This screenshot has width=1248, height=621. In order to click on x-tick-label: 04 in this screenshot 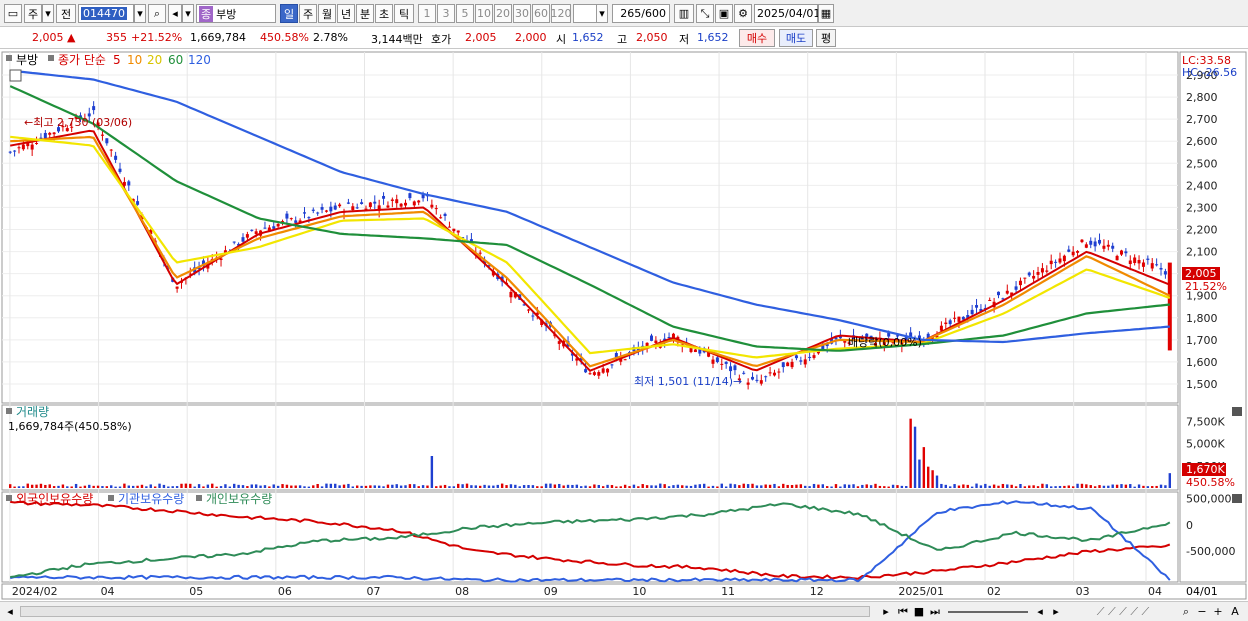, I will do `click(108, 591)`.